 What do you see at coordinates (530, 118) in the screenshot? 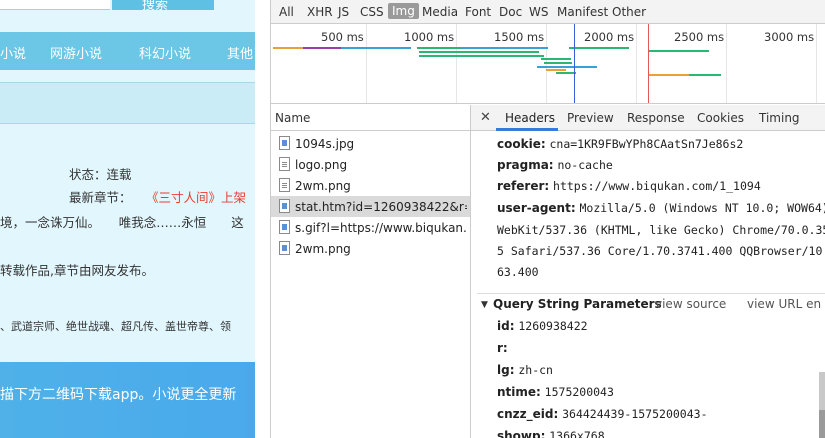
I see `tab-headers: Headers` at bounding box center [530, 118].